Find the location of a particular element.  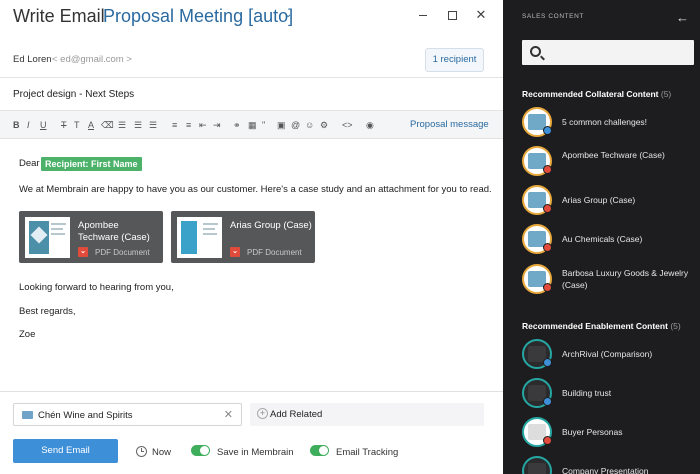

email-tracking-toggle is located at coordinates (319, 450).